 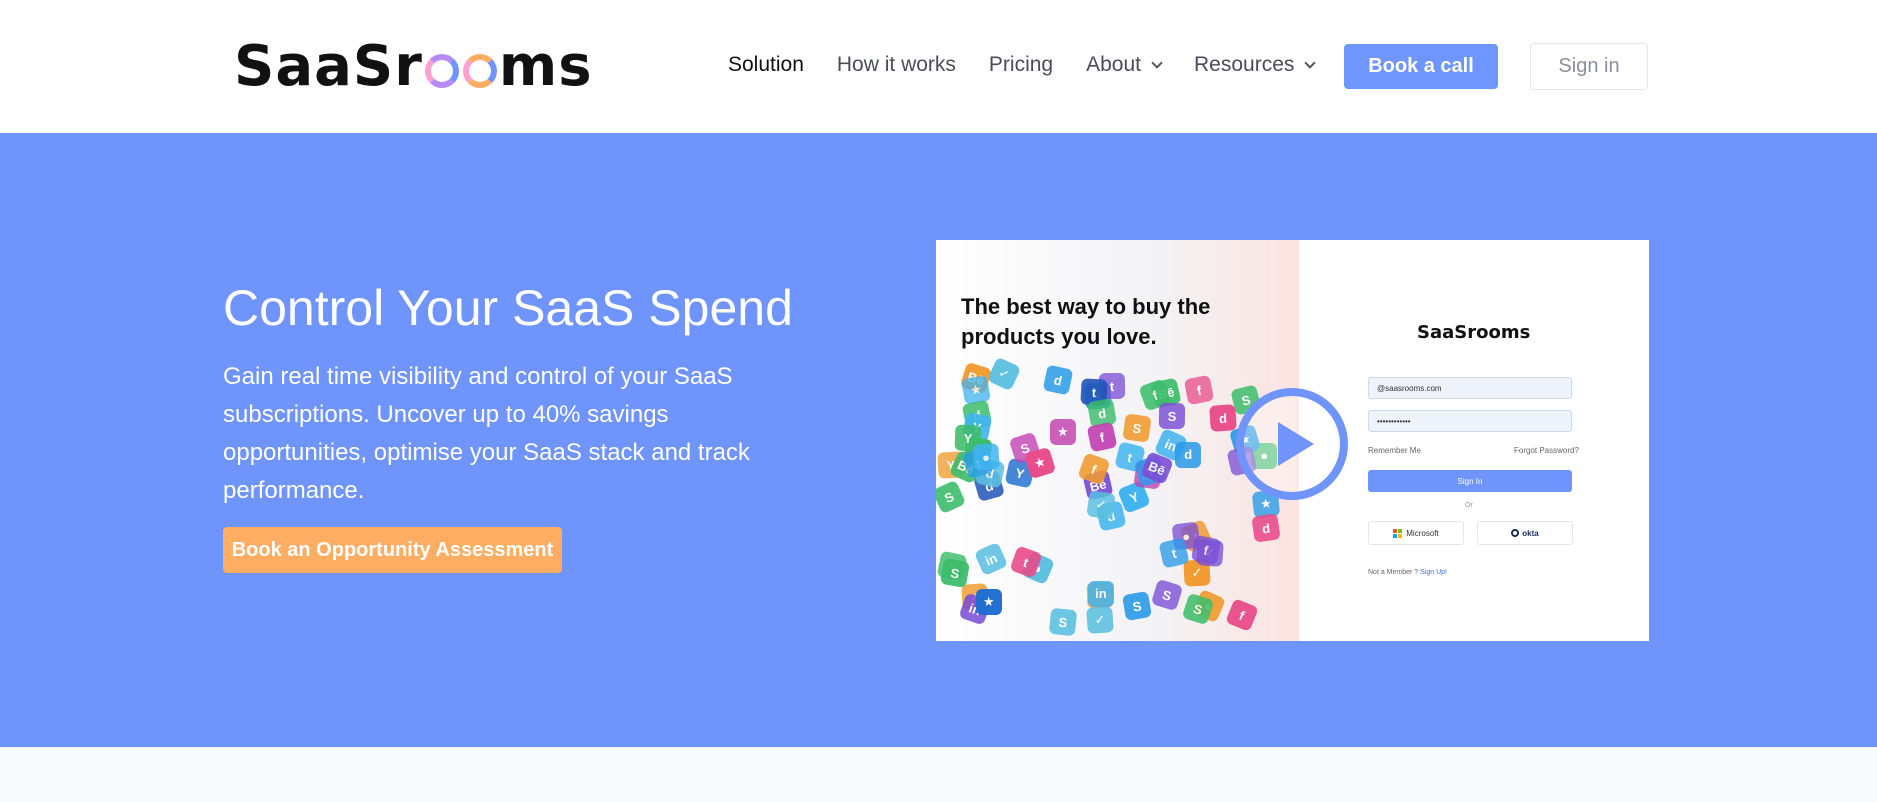 What do you see at coordinates (1470, 421) in the screenshot?
I see `mini-password-field: ••••••••••••` at bounding box center [1470, 421].